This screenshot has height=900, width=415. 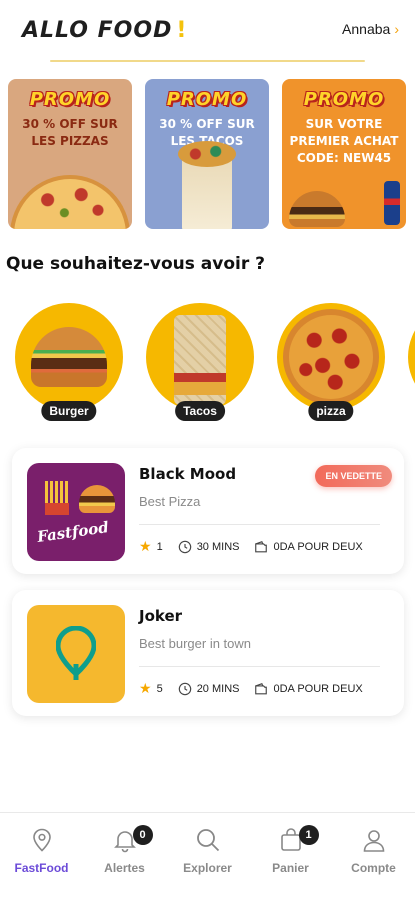 What do you see at coordinates (218, 688) in the screenshot?
I see `delivery-time: 20 MINS` at bounding box center [218, 688].